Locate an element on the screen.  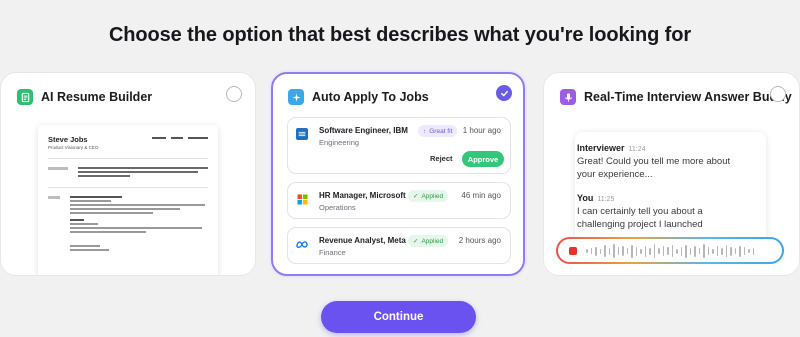
chat-speaker: You is located at coordinates (585, 198).